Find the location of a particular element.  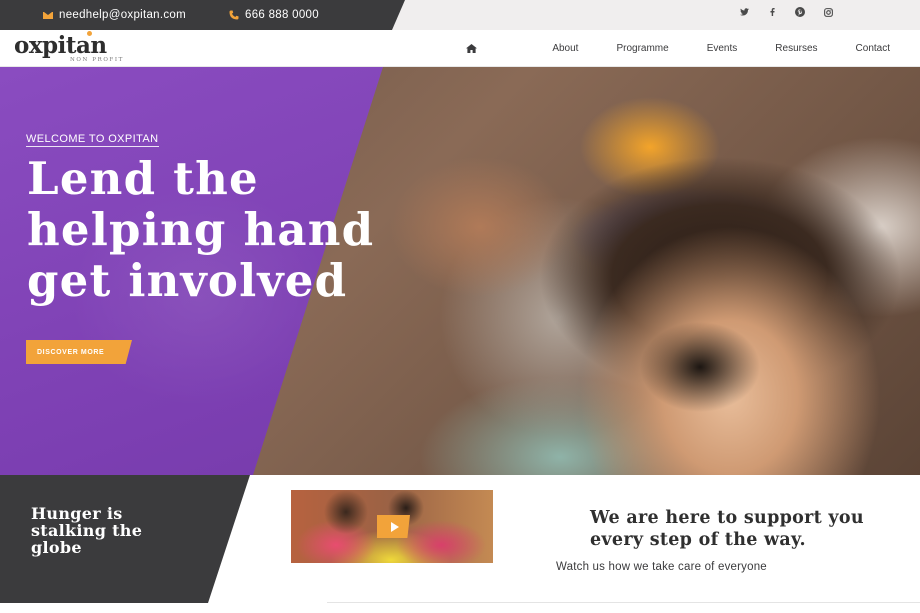

watch-caption: Watch us how we take care of everyone is located at coordinates (661, 567).